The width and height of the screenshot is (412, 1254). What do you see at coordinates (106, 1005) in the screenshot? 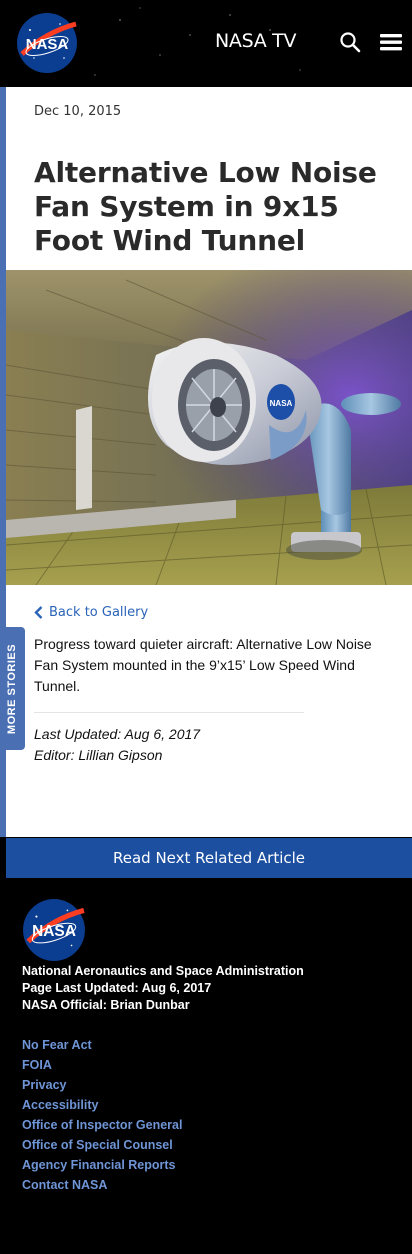
I see `nasa-official: NASA Official: Brian Dunbar` at bounding box center [106, 1005].